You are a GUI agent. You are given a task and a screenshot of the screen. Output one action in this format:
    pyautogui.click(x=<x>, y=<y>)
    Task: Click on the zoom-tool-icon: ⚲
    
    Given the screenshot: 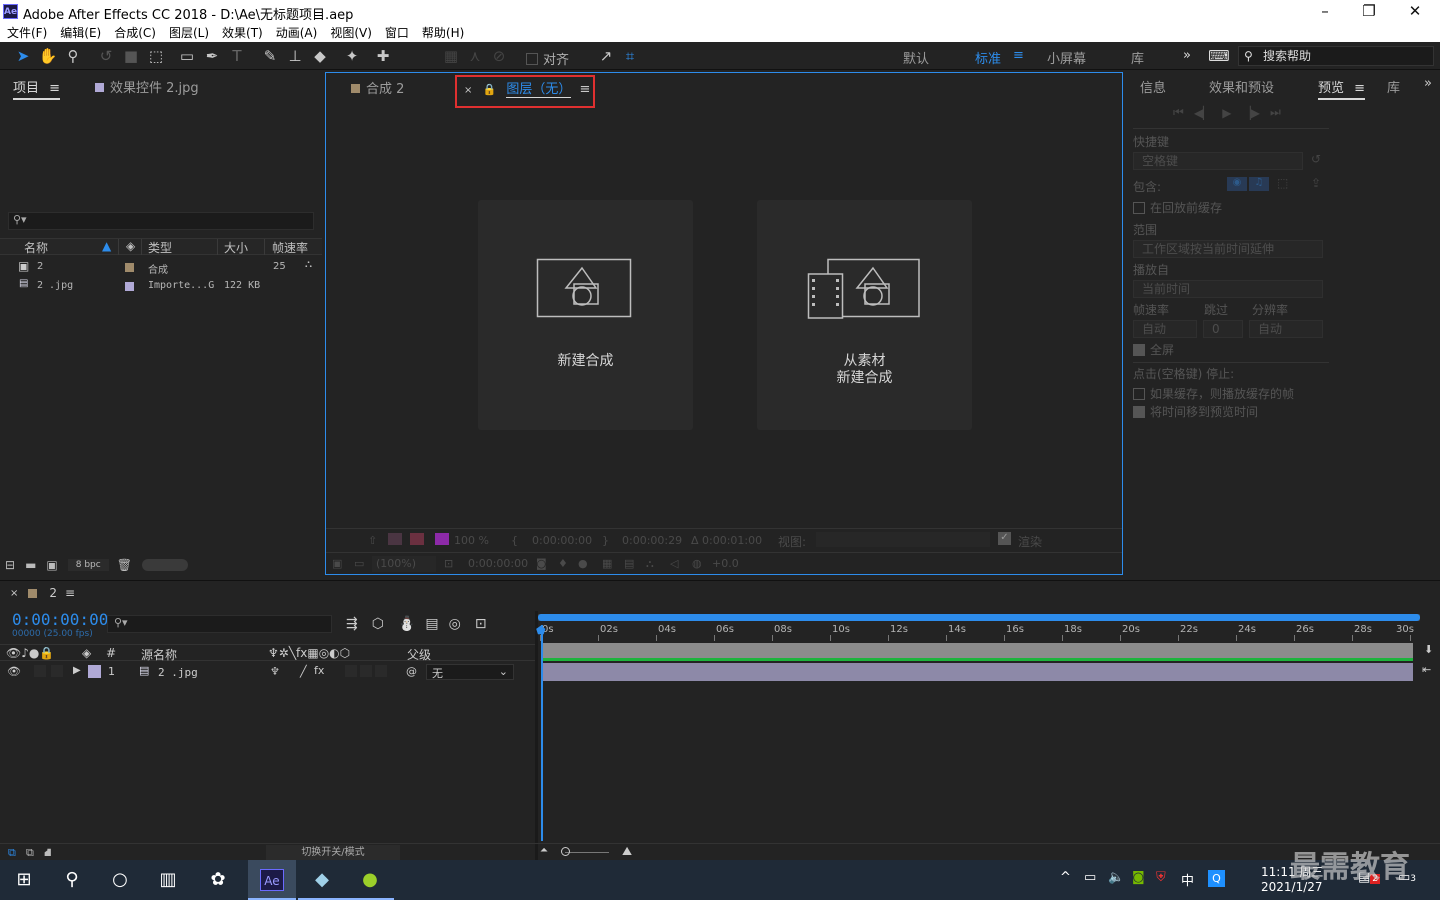 What is the action you would take?
    pyautogui.click(x=73, y=56)
    